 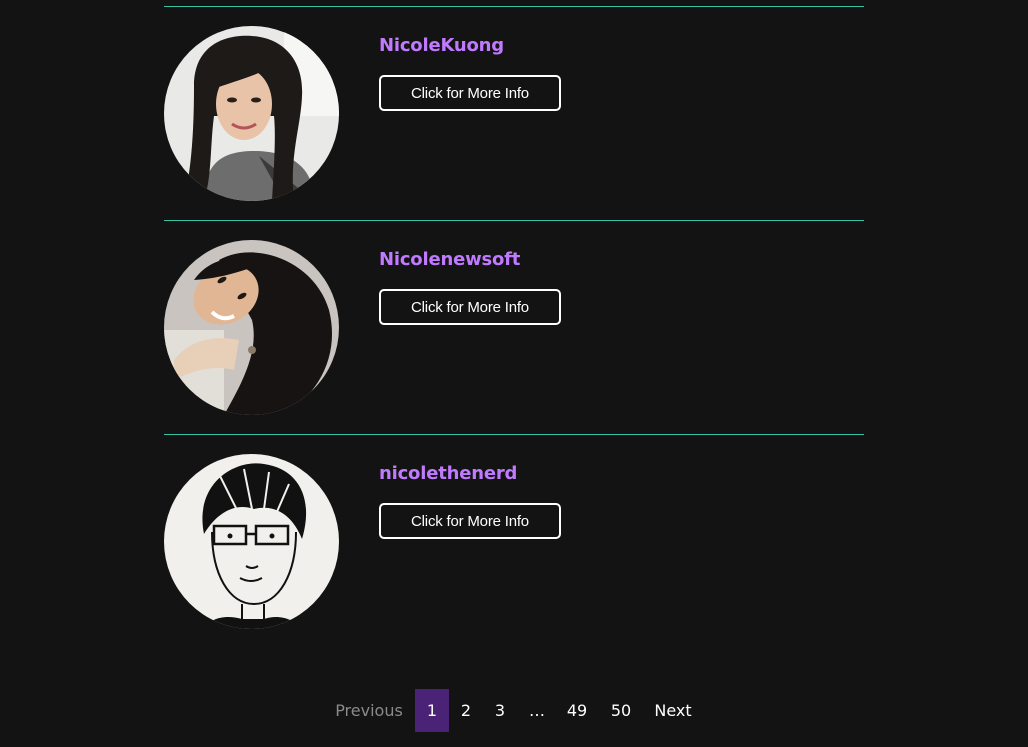 I want to click on username: NicoleKuong, so click(x=441, y=45).